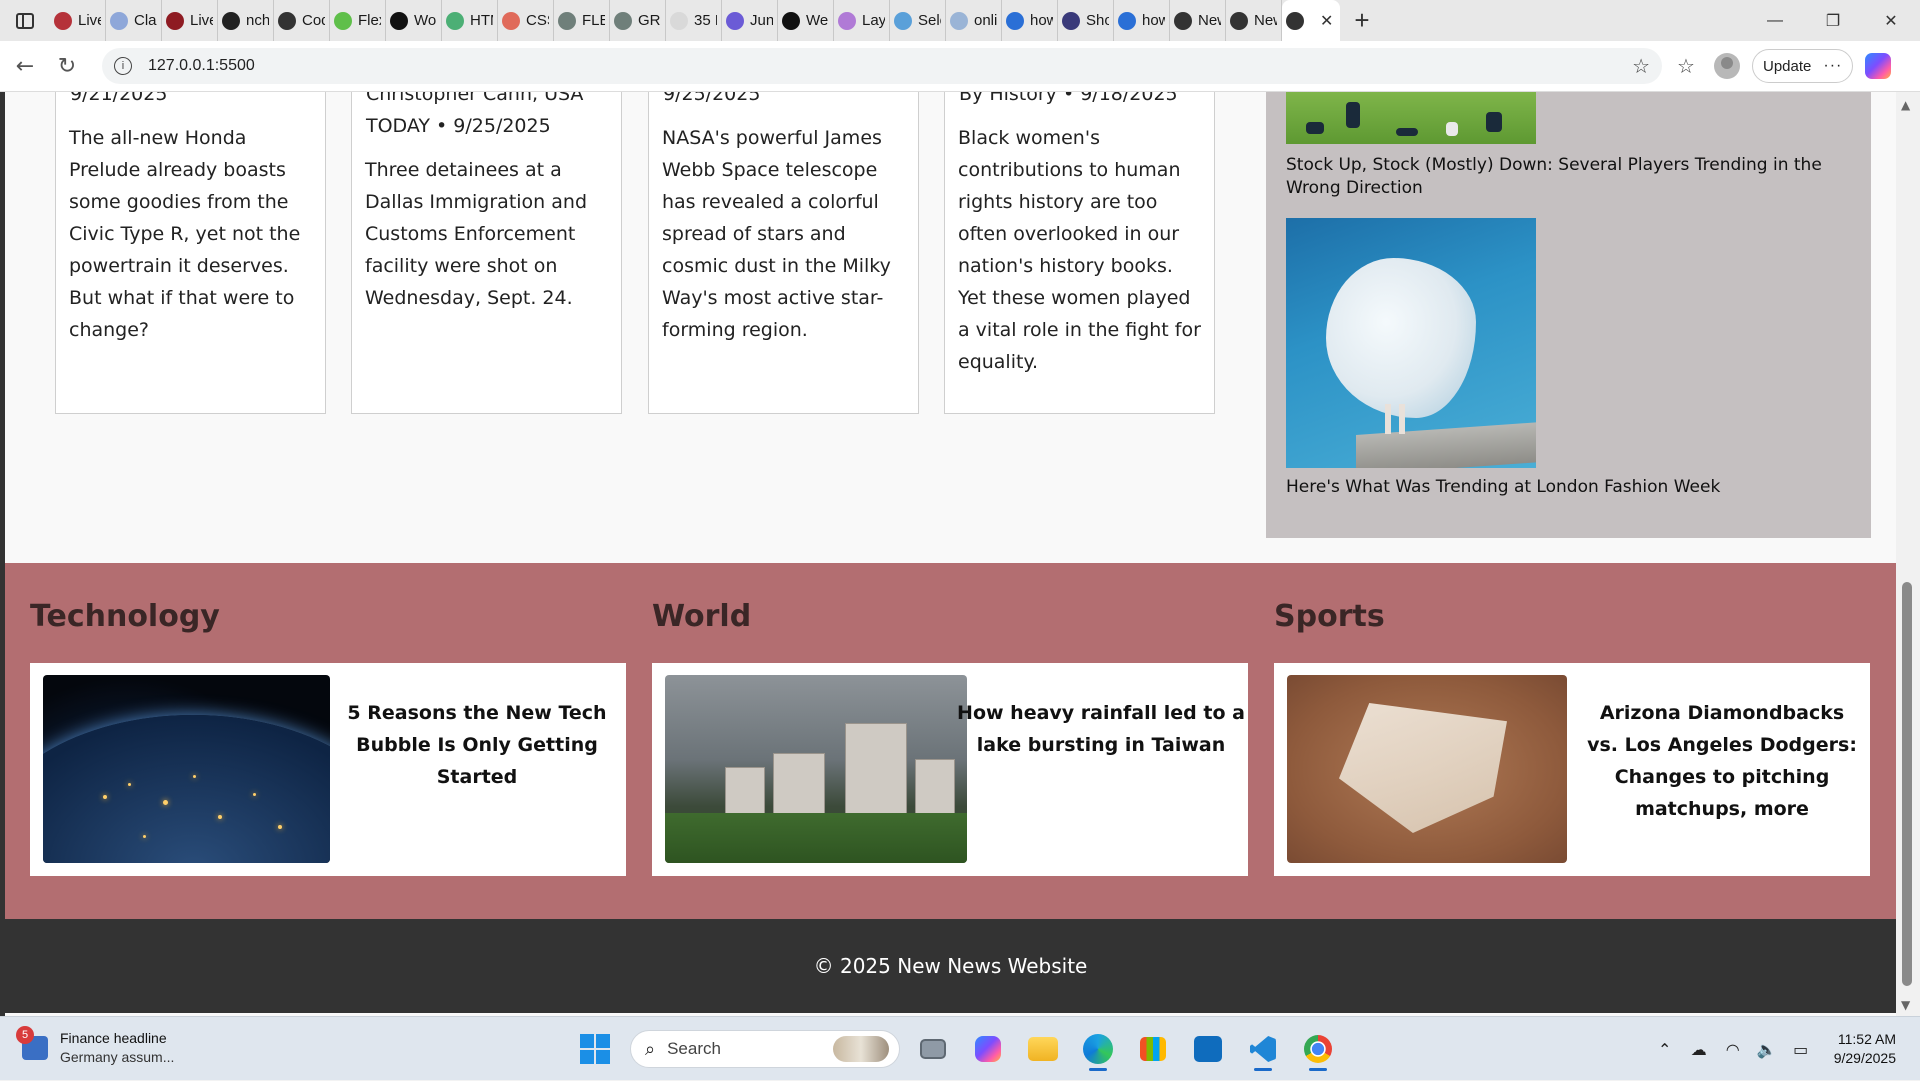  Describe the element at coordinates (1686, 66) in the screenshot. I see `favorites-icon: ☆` at that location.